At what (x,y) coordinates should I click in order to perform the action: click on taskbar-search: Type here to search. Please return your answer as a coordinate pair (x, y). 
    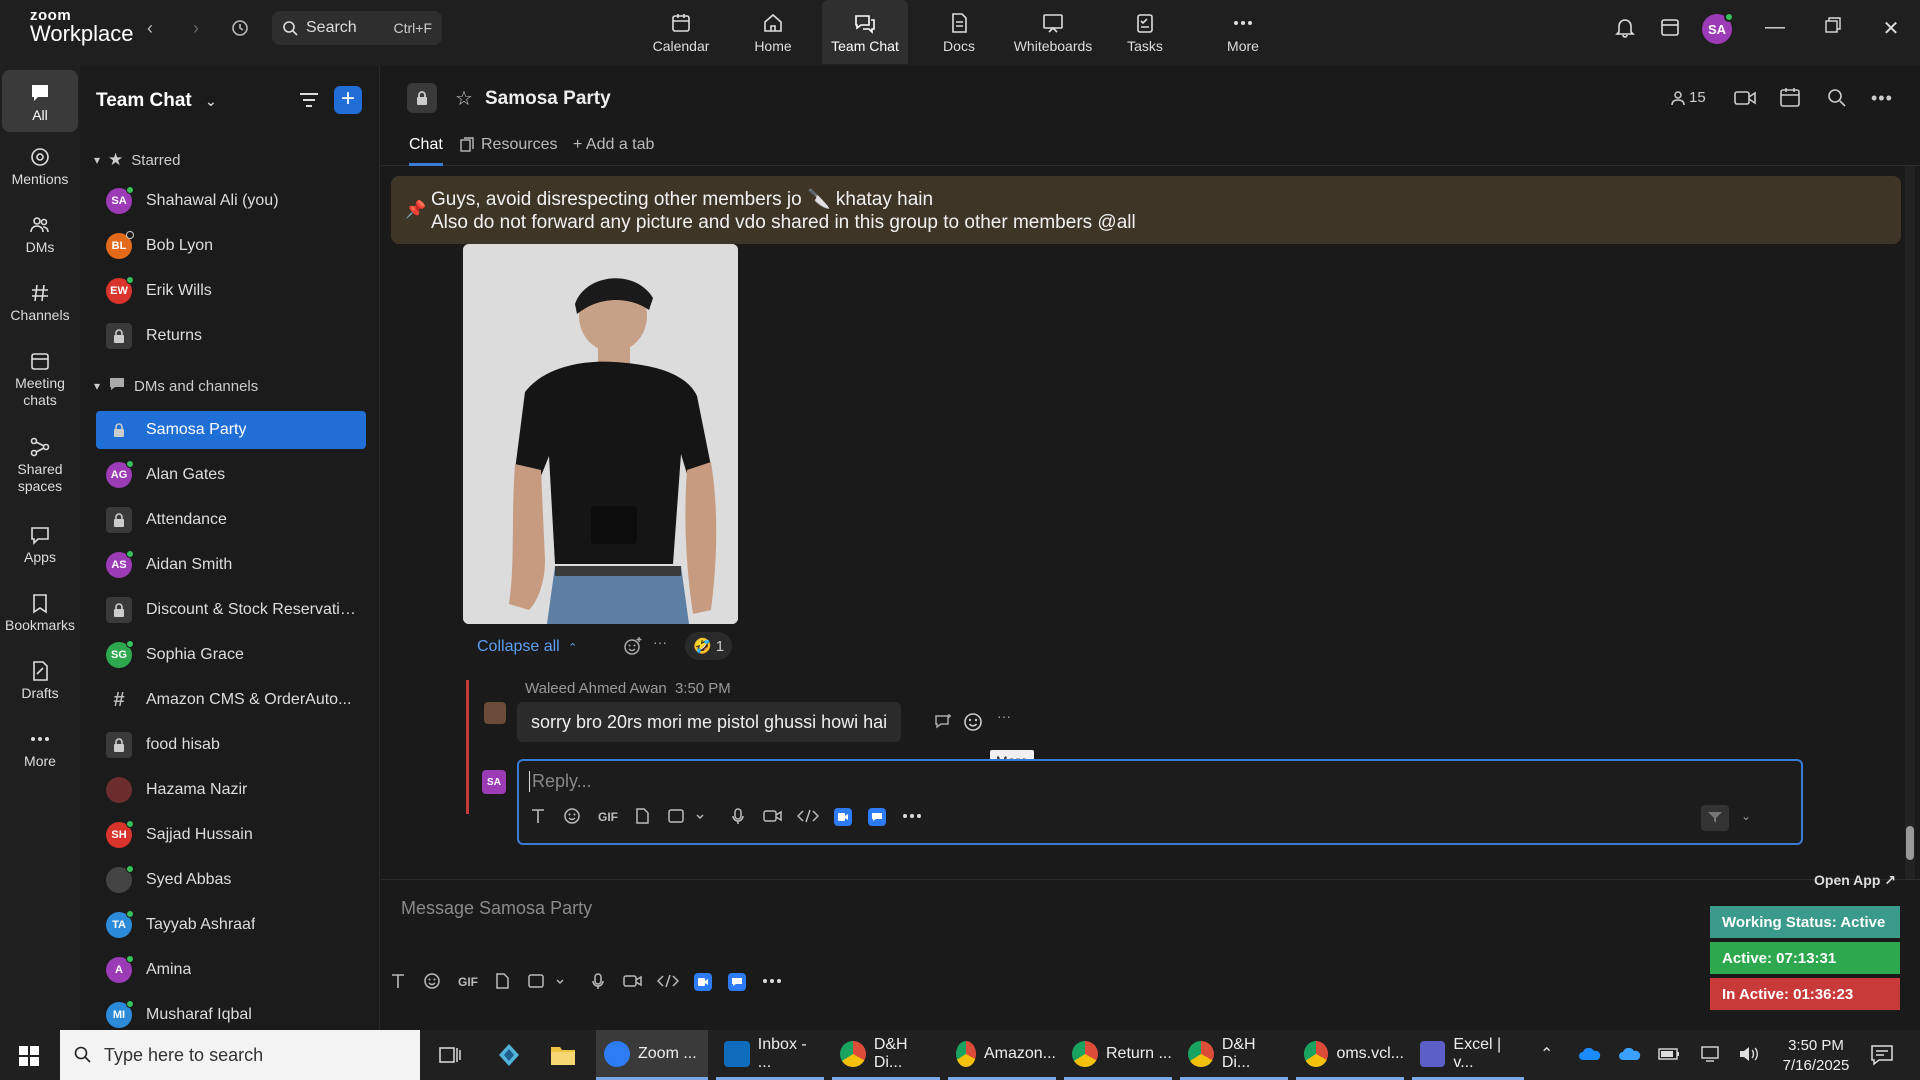
    Looking at the image, I should click on (240, 1055).